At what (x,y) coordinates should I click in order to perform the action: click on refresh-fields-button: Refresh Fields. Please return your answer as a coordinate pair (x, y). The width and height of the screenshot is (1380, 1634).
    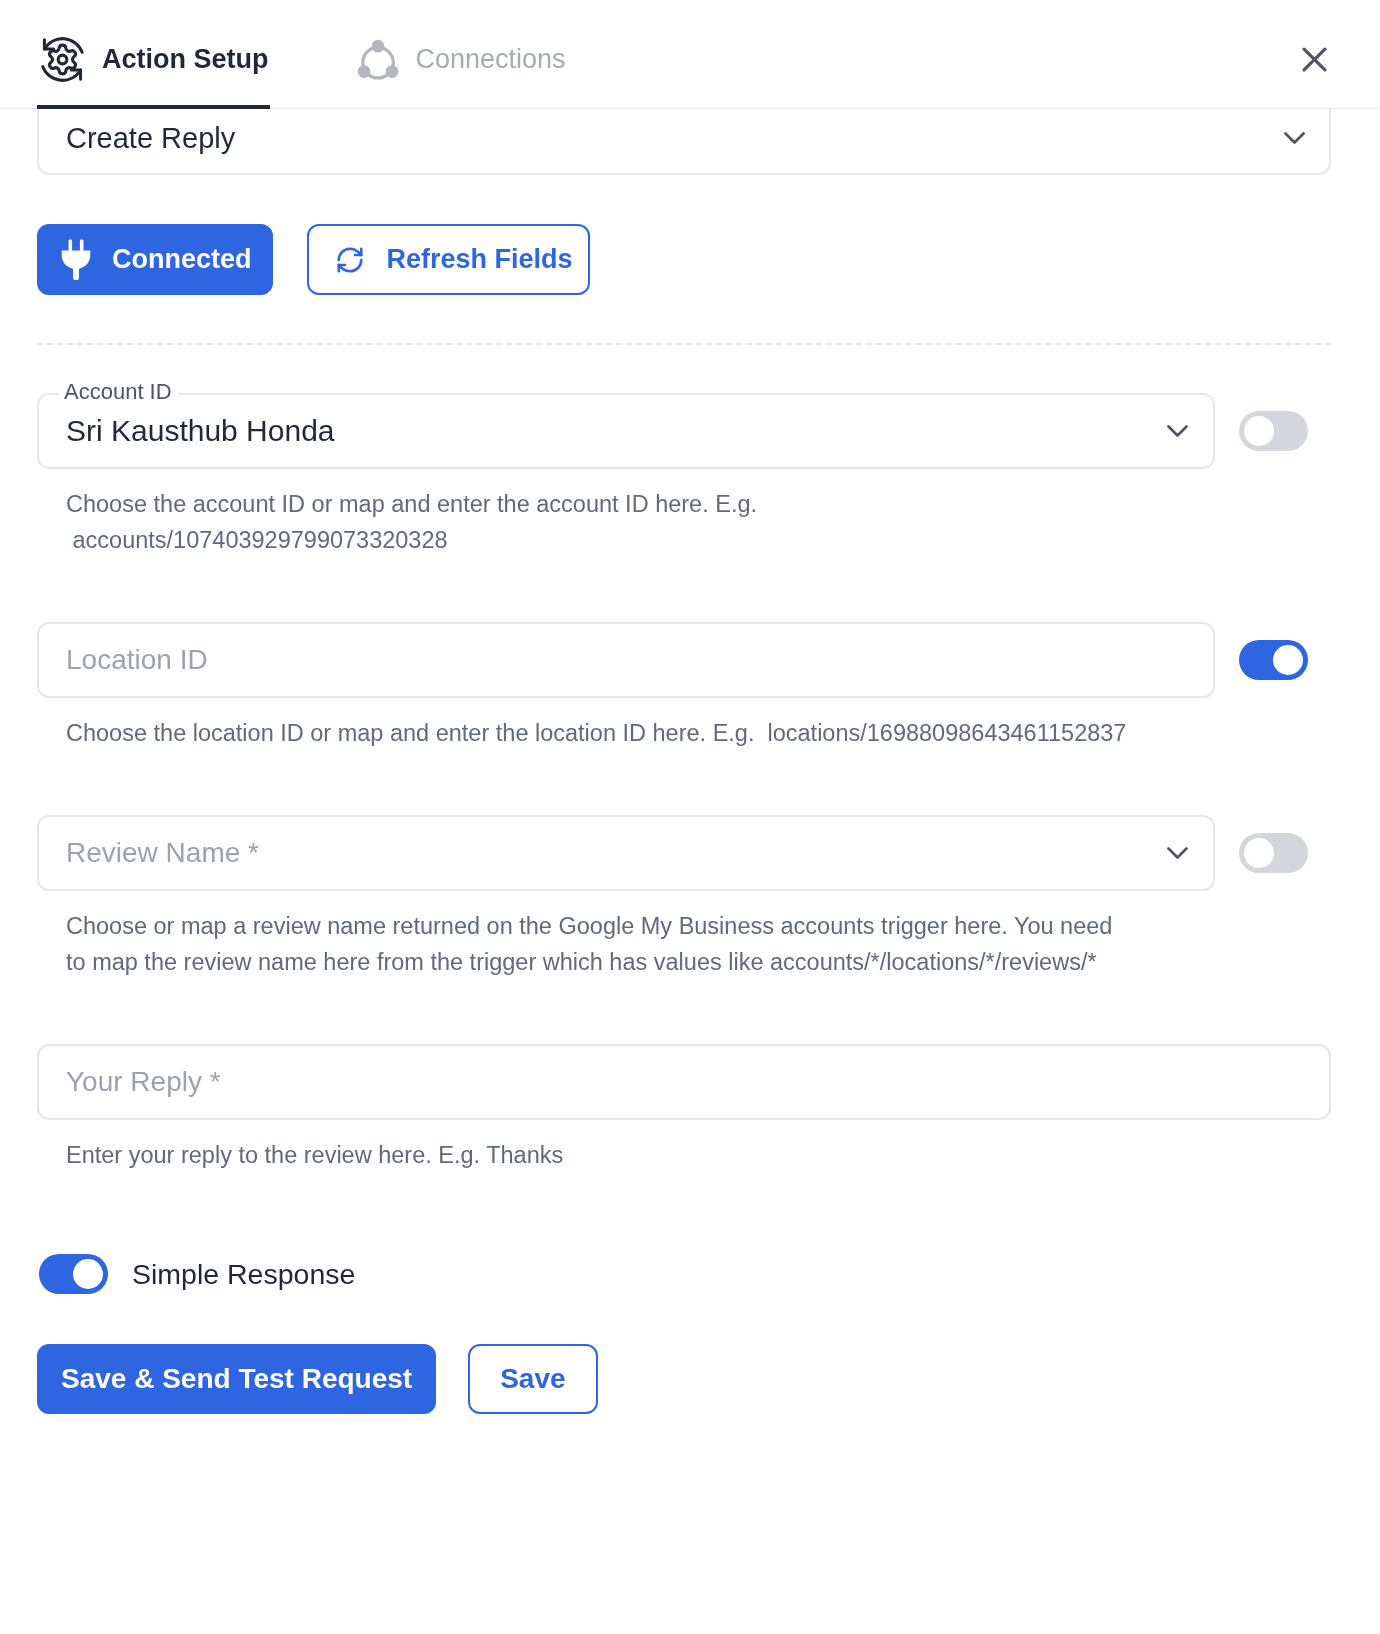
    Looking at the image, I should click on (448, 259).